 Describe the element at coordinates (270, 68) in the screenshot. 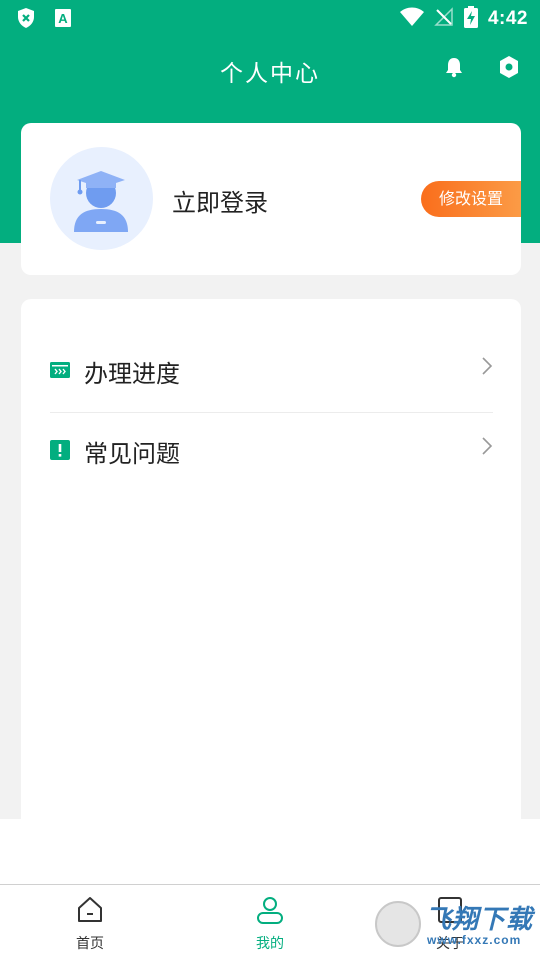

I see `header: 个人中心` at that location.